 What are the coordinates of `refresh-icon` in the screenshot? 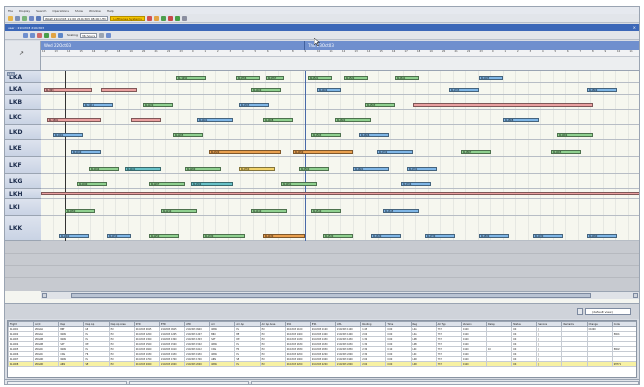 It's located at (24, 18).